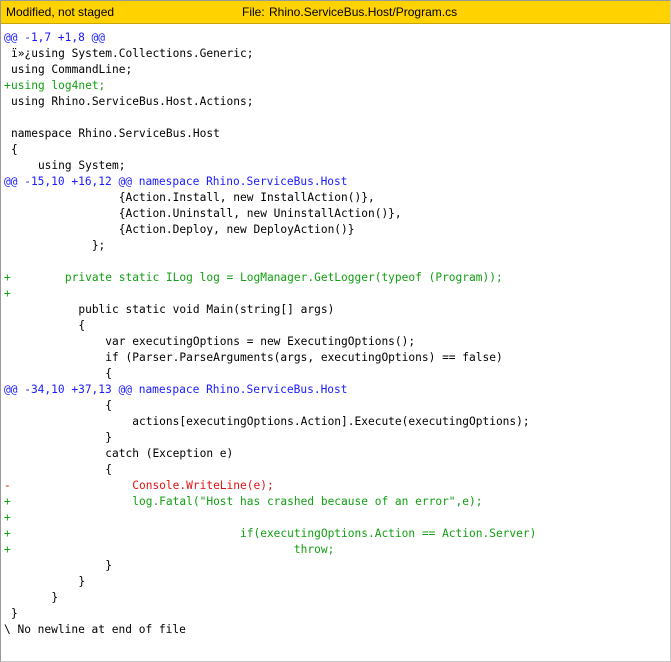 This screenshot has height=662, width=671. I want to click on code-text: };, so click(58, 245).